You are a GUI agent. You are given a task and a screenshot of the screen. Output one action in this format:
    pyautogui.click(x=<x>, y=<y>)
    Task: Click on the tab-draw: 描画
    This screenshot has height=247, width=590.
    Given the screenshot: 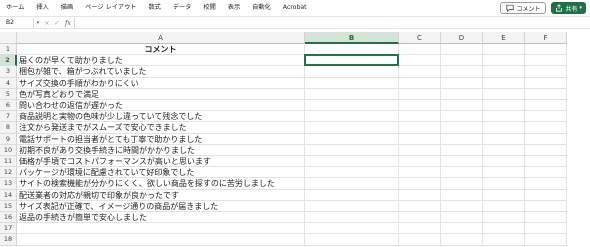 What is the action you would take?
    pyautogui.click(x=67, y=8)
    